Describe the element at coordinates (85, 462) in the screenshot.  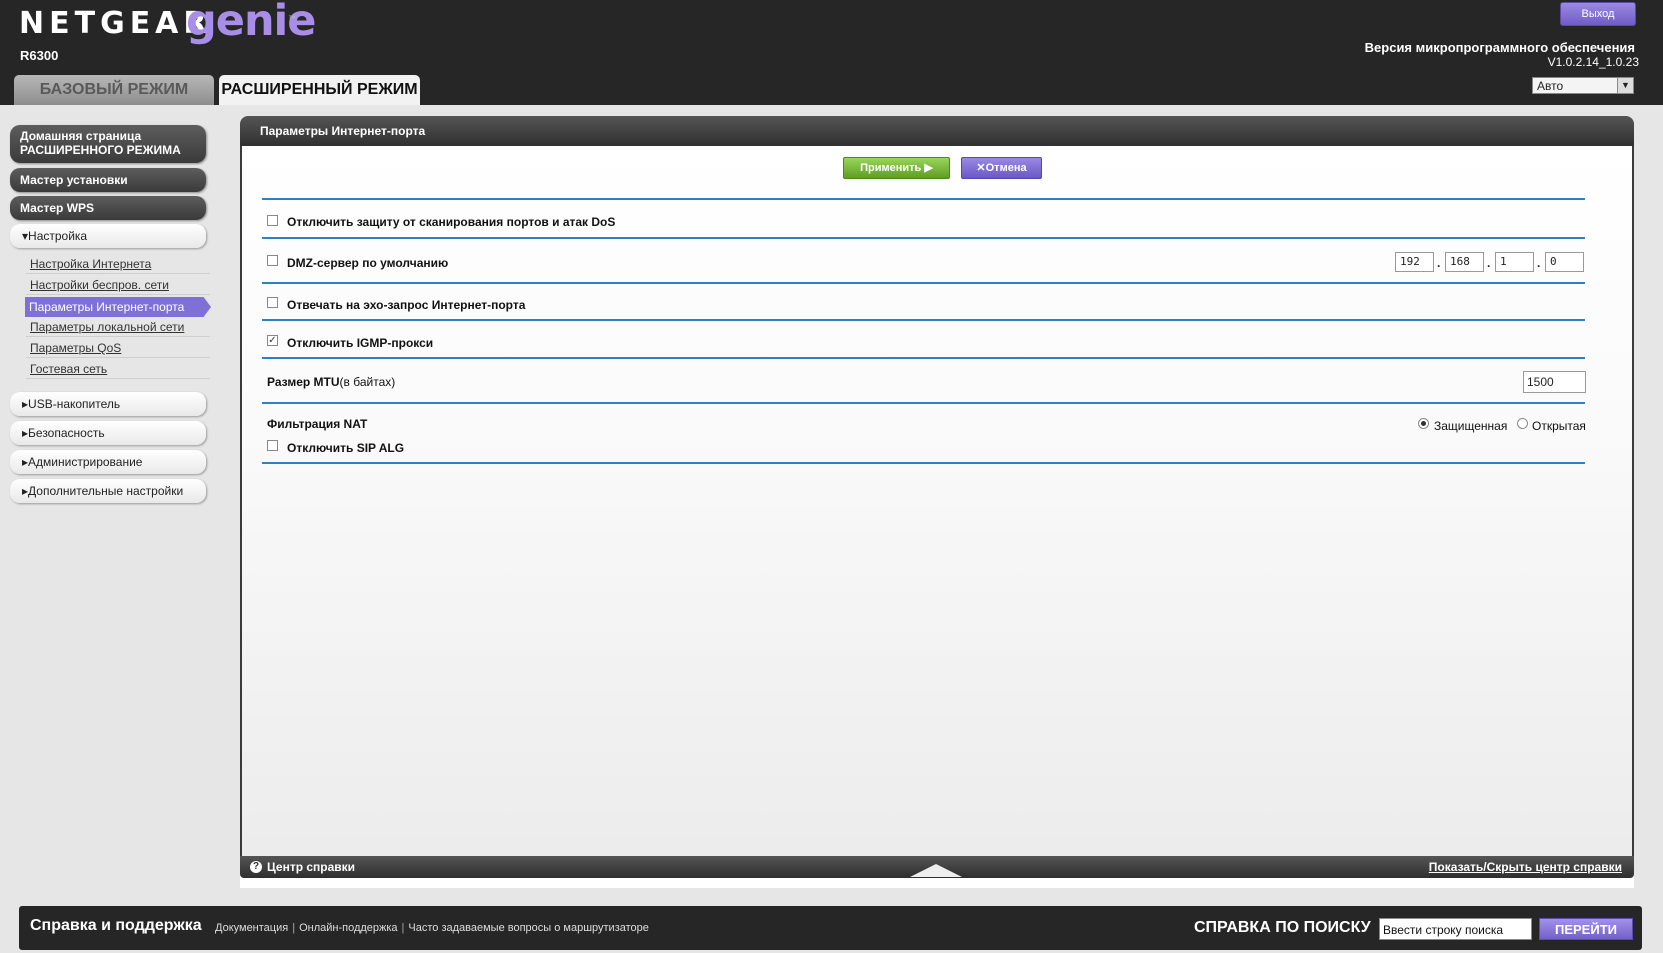
I see `sidebar-section-label: Администрирование` at that location.